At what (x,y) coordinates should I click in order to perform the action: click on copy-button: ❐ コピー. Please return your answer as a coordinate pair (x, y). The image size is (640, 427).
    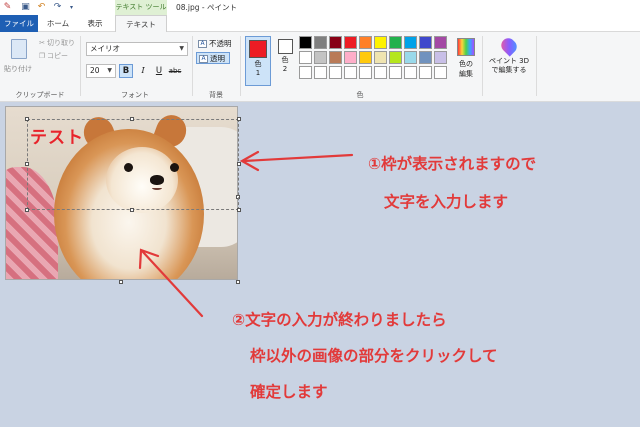
    Looking at the image, I should click on (53, 56).